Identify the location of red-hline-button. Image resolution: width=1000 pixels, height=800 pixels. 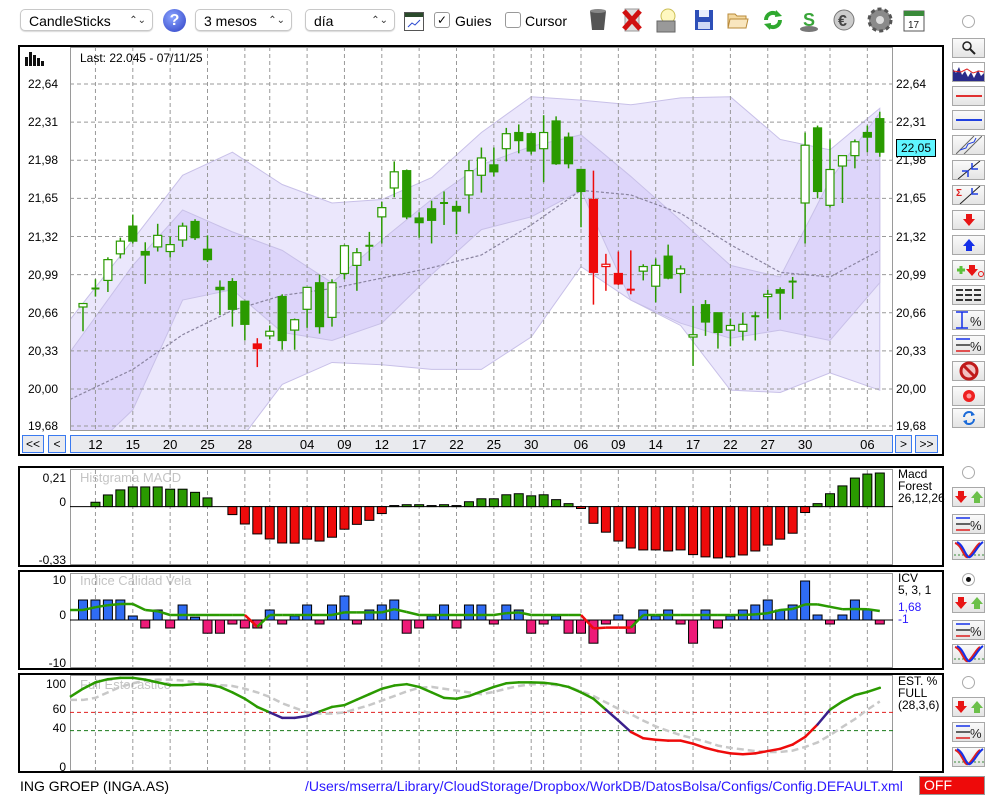
(968, 96).